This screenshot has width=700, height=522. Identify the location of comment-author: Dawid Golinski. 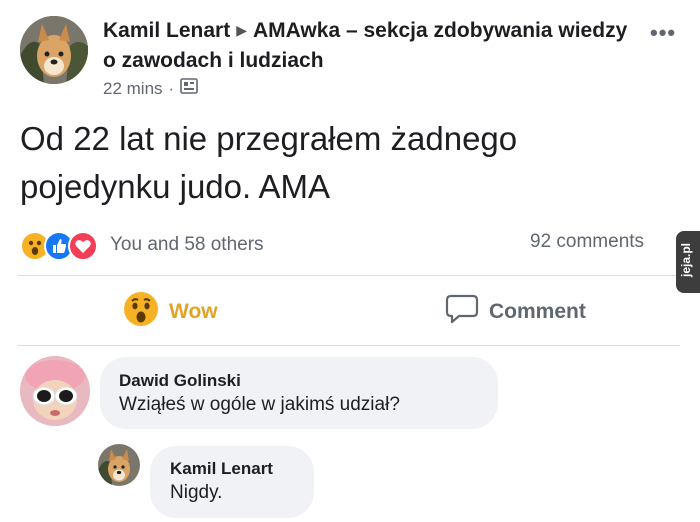
(299, 381).